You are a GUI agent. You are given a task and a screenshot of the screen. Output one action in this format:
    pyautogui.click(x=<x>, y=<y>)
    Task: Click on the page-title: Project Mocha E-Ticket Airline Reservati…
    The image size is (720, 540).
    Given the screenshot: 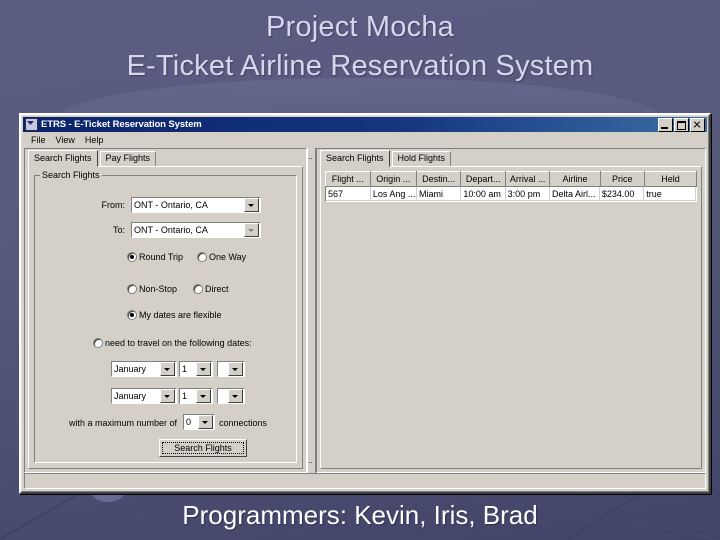 What is the action you would take?
    pyautogui.click(x=360, y=46)
    